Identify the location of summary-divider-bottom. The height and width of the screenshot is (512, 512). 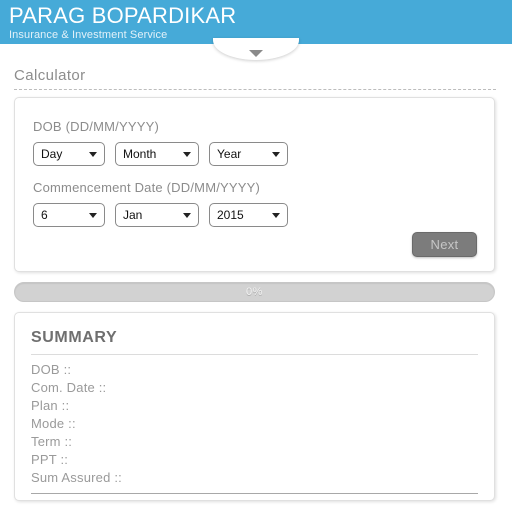
(254, 493).